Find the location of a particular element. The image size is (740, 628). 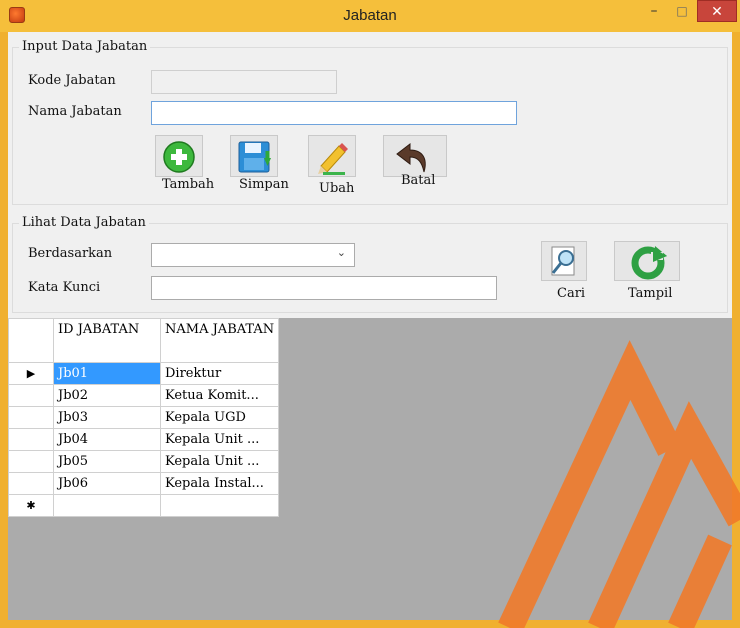

tambah-label: Tambah is located at coordinates (188, 184).